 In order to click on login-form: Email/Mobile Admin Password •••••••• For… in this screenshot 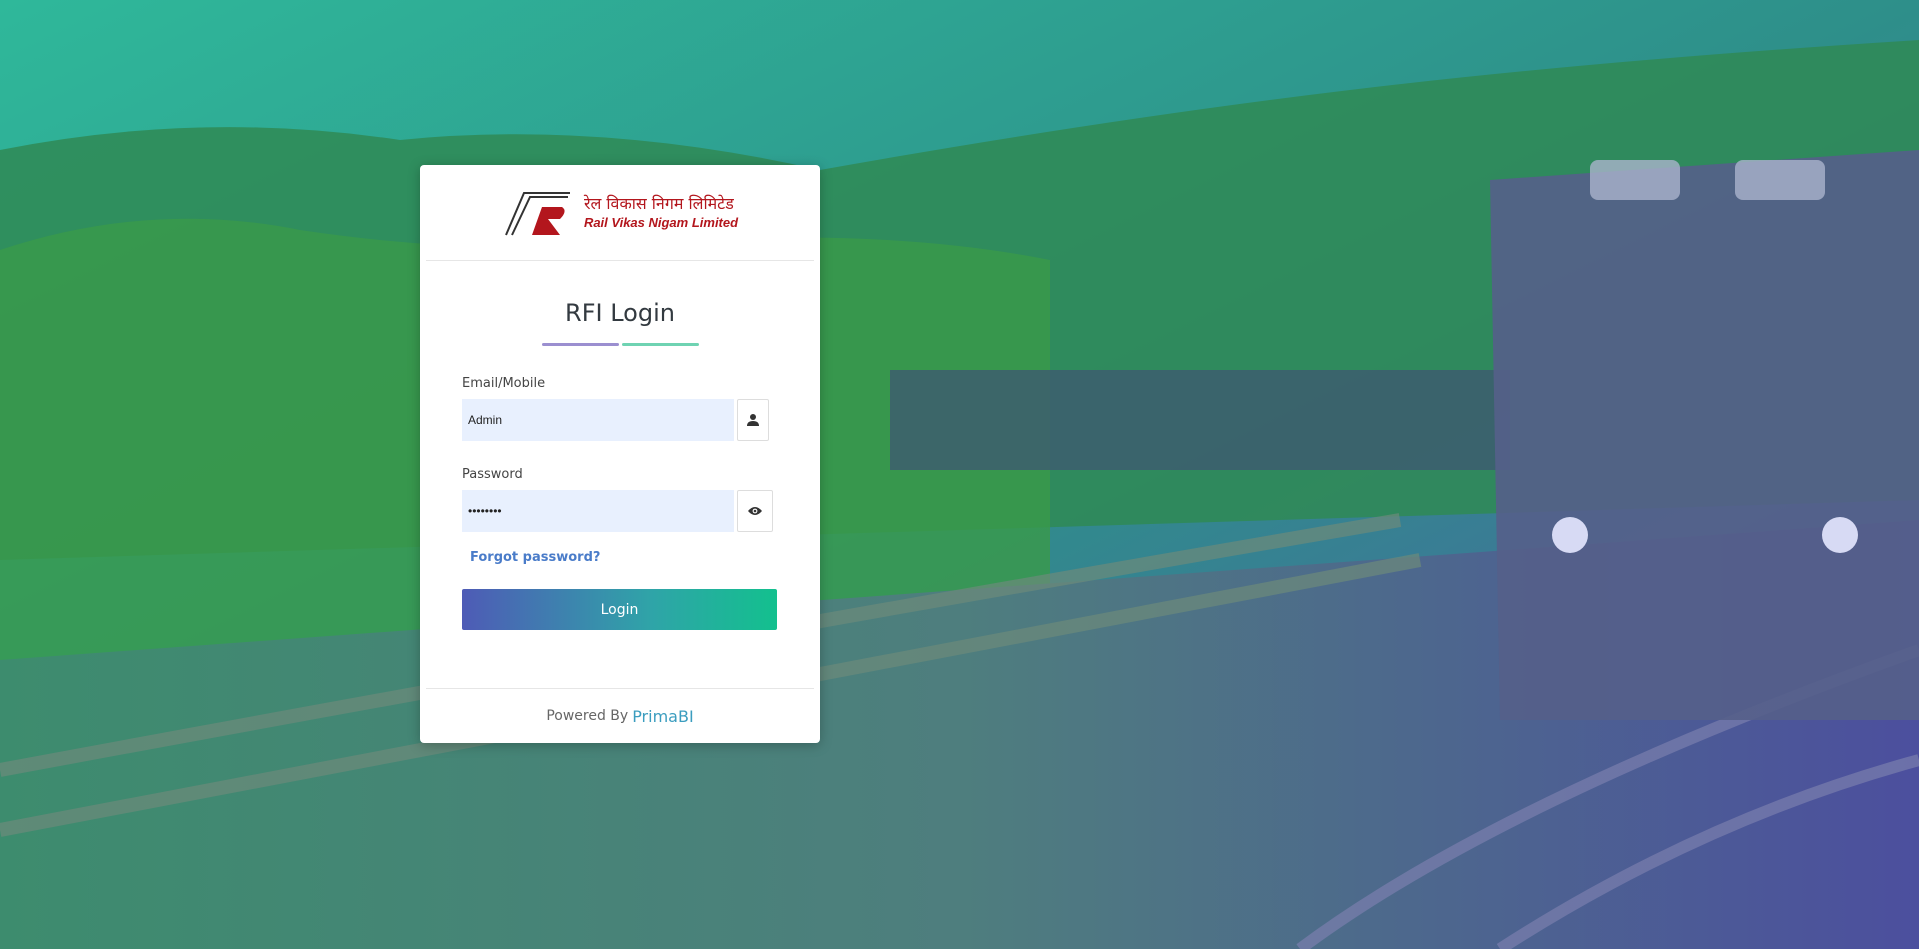, I will do `click(620, 503)`.